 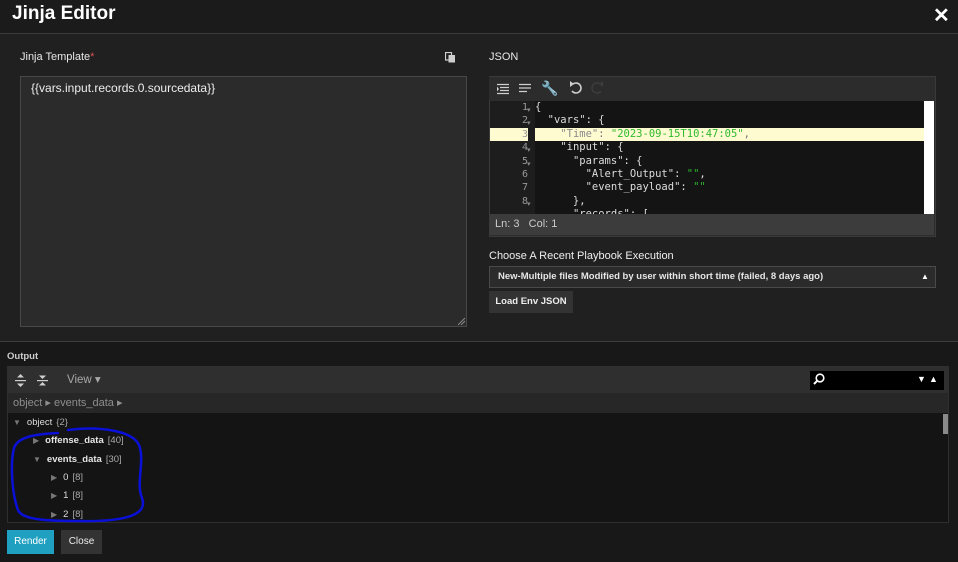 What do you see at coordinates (30, 542) in the screenshot?
I see `render-button: Render` at bounding box center [30, 542].